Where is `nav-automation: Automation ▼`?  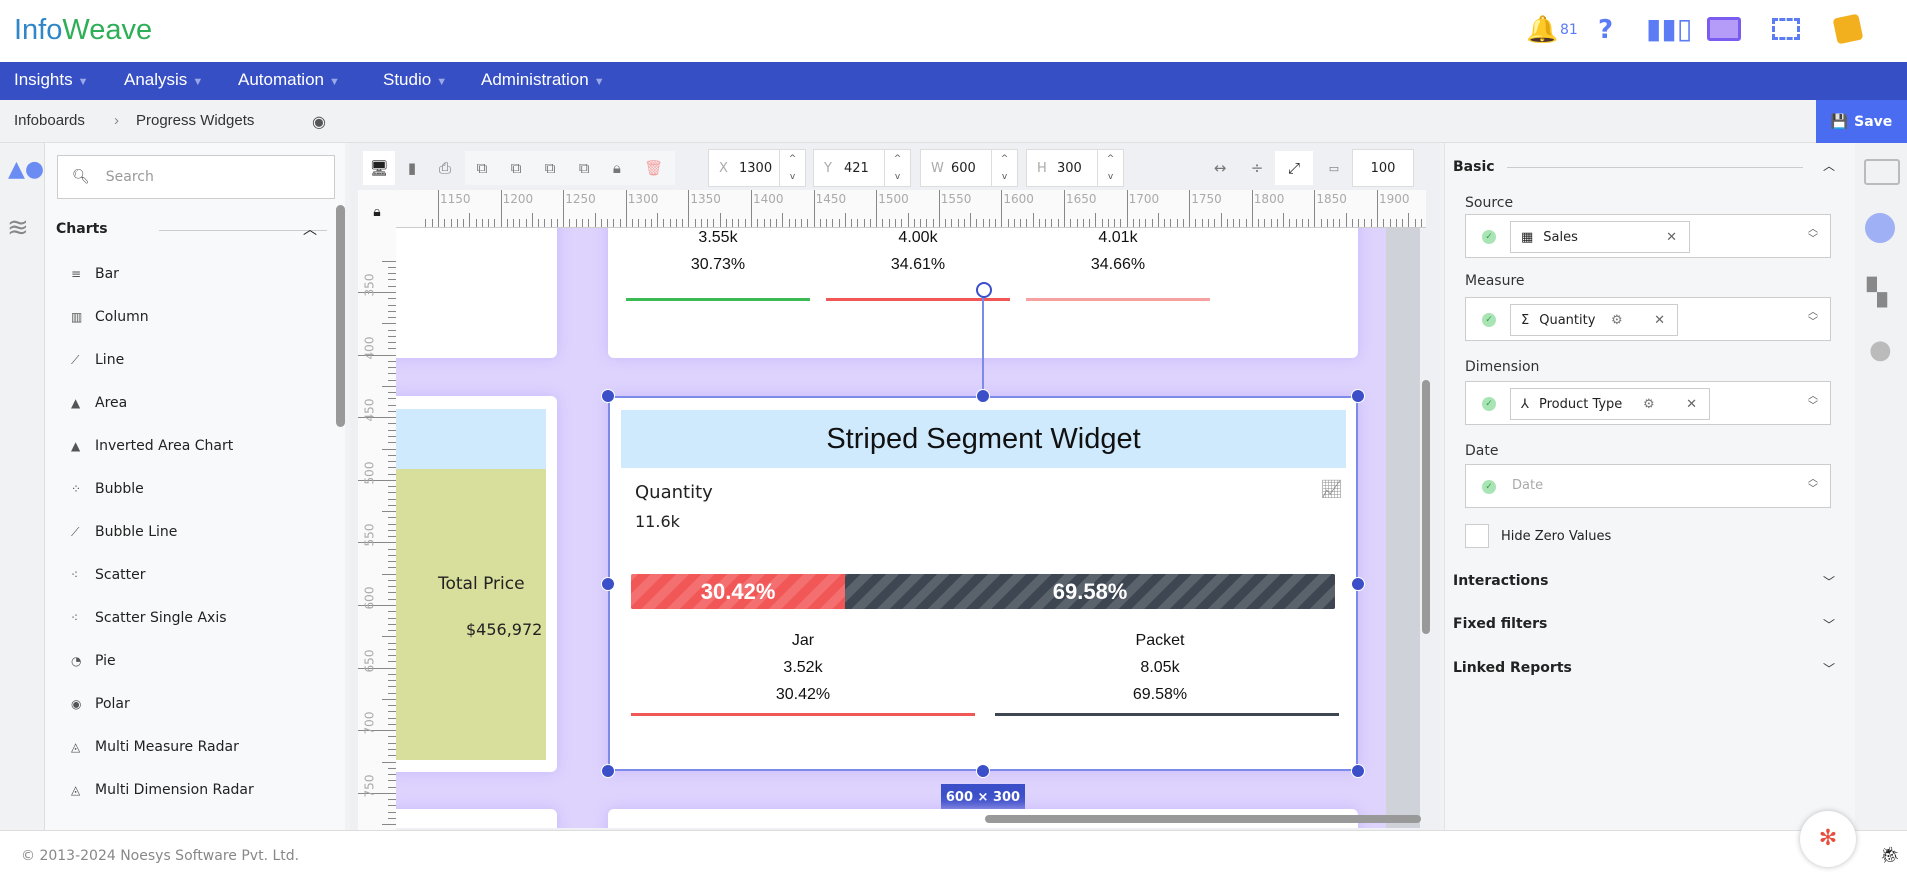
nav-automation: Automation ▼ is located at coordinates (289, 80).